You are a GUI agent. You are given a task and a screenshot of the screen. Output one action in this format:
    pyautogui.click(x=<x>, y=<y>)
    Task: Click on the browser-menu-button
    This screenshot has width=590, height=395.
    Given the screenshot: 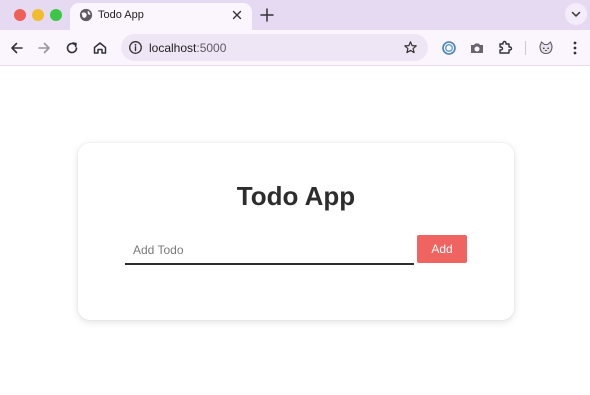 What is the action you would take?
    pyautogui.click(x=575, y=48)
    